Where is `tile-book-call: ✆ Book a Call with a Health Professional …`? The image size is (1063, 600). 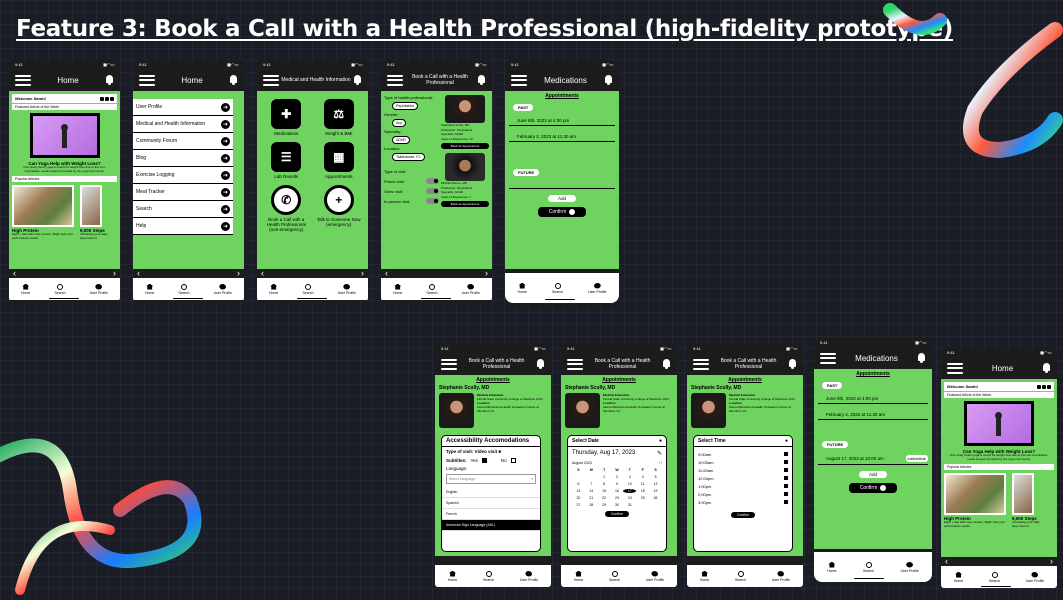
tile-book-call: ✆ Book a Call with a Health Professional … is located at coordinates (286, 208).